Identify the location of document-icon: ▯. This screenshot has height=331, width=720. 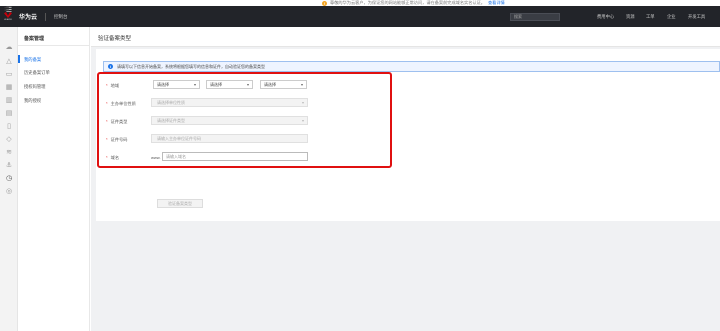
(9, 127).